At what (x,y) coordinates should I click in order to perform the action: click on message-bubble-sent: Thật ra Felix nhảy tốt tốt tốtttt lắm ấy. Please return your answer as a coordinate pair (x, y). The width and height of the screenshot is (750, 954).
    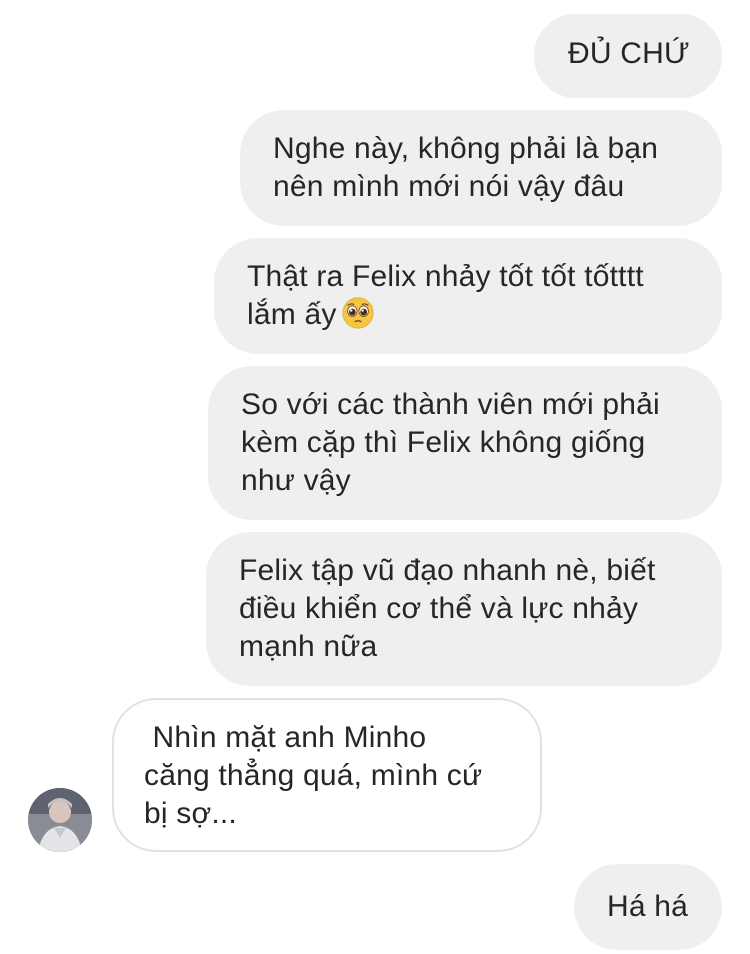
    Looking at the image, I should click on (468, 296).